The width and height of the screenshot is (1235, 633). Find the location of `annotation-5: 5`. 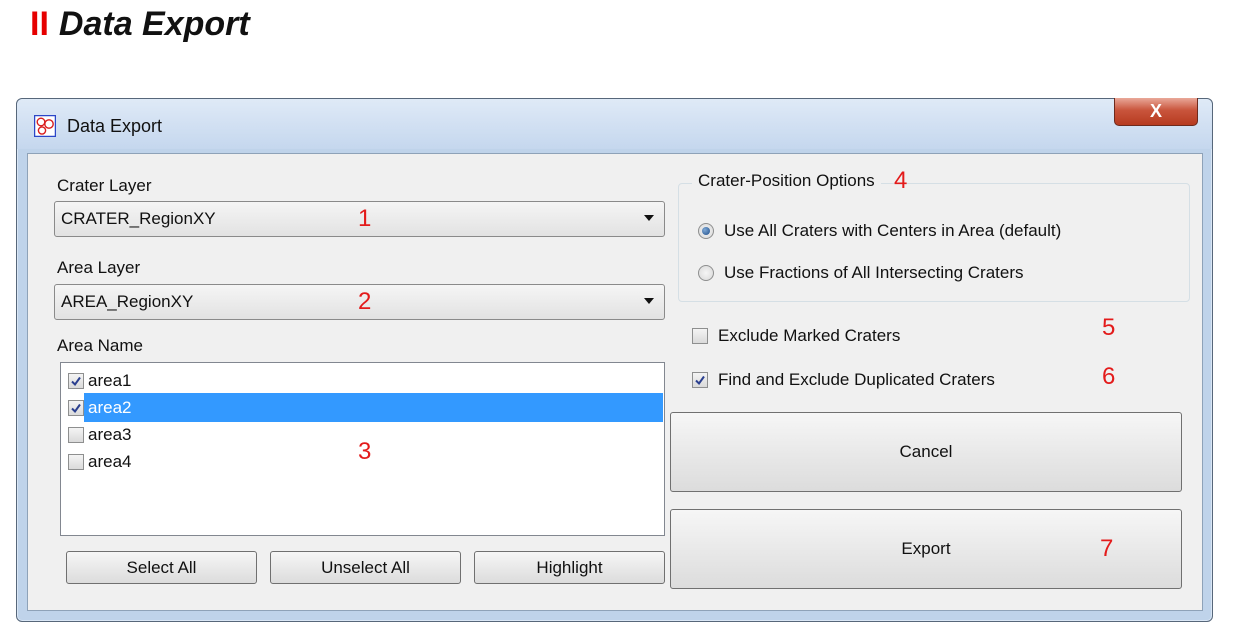

annotation-5: 5 is located at coordinates (1109, 327).